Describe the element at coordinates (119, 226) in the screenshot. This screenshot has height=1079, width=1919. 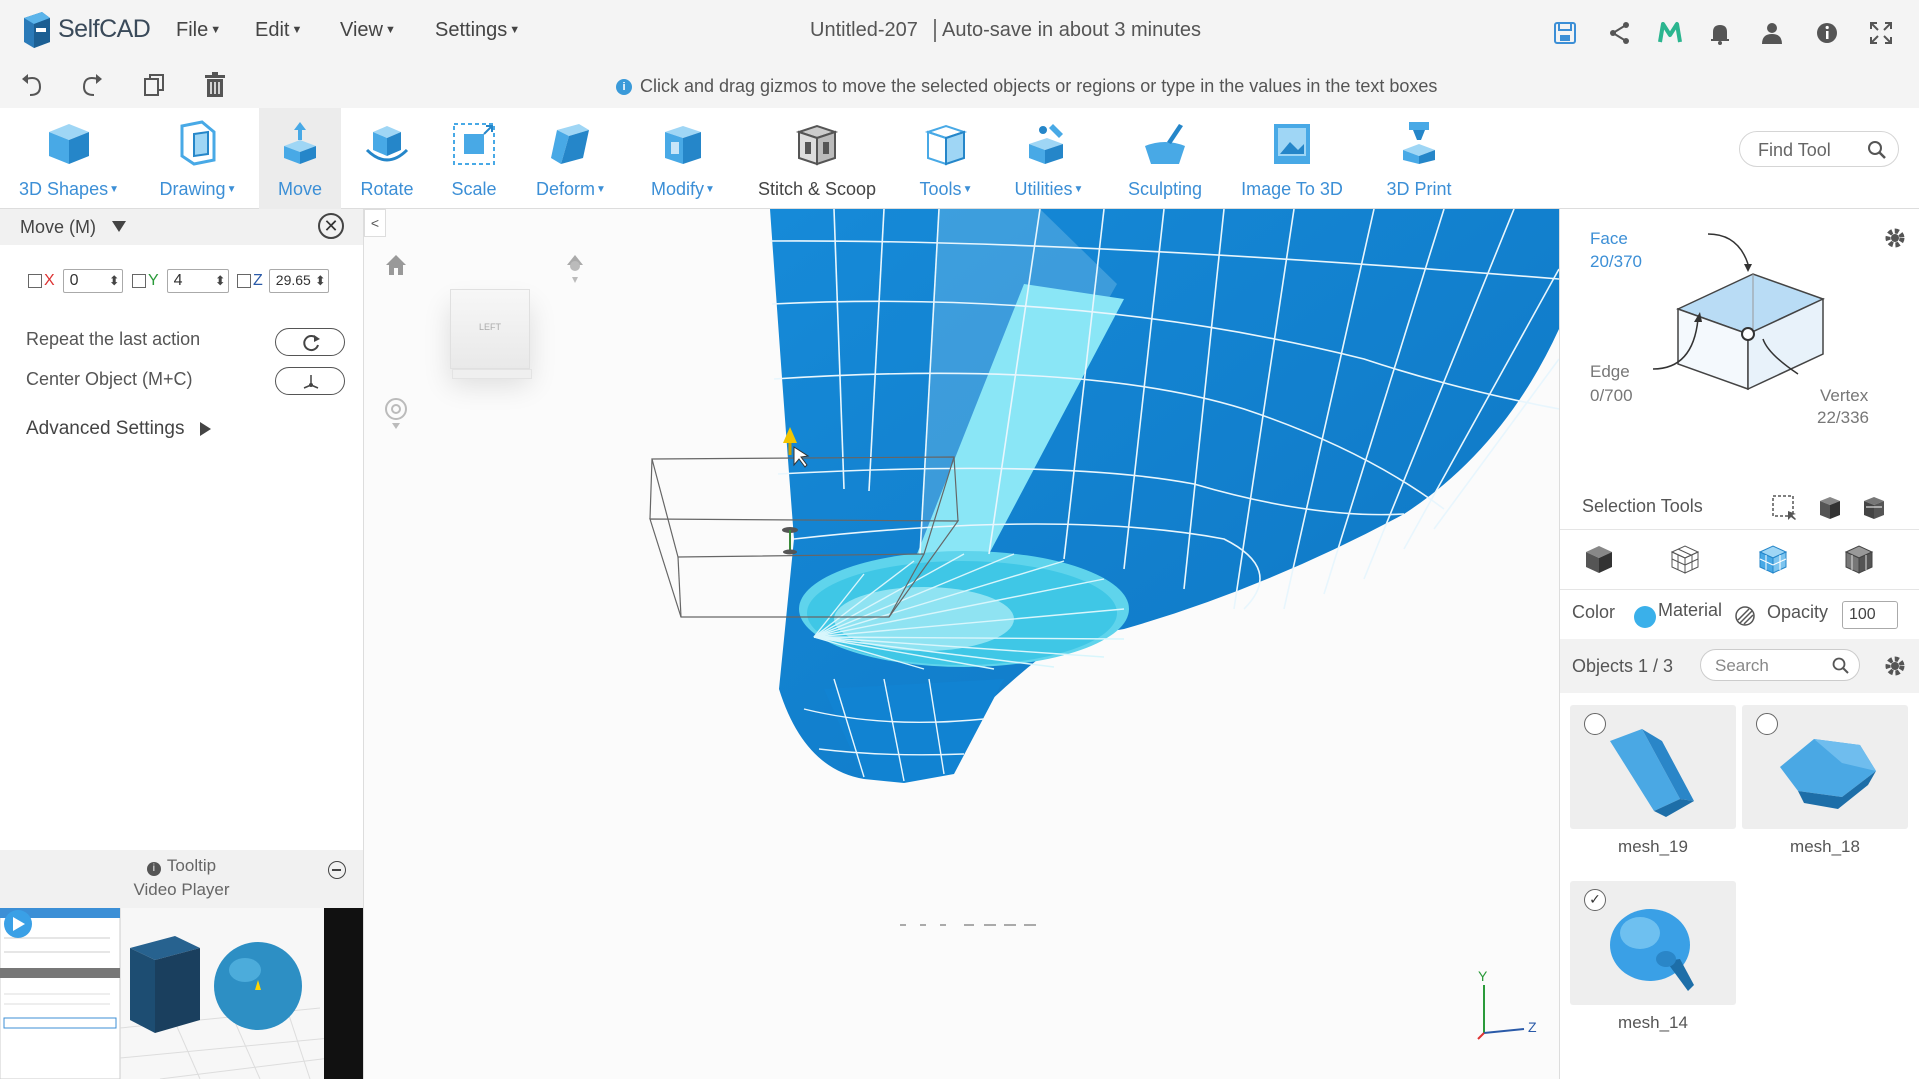
I see `panel-dropdown-icon` at that location.